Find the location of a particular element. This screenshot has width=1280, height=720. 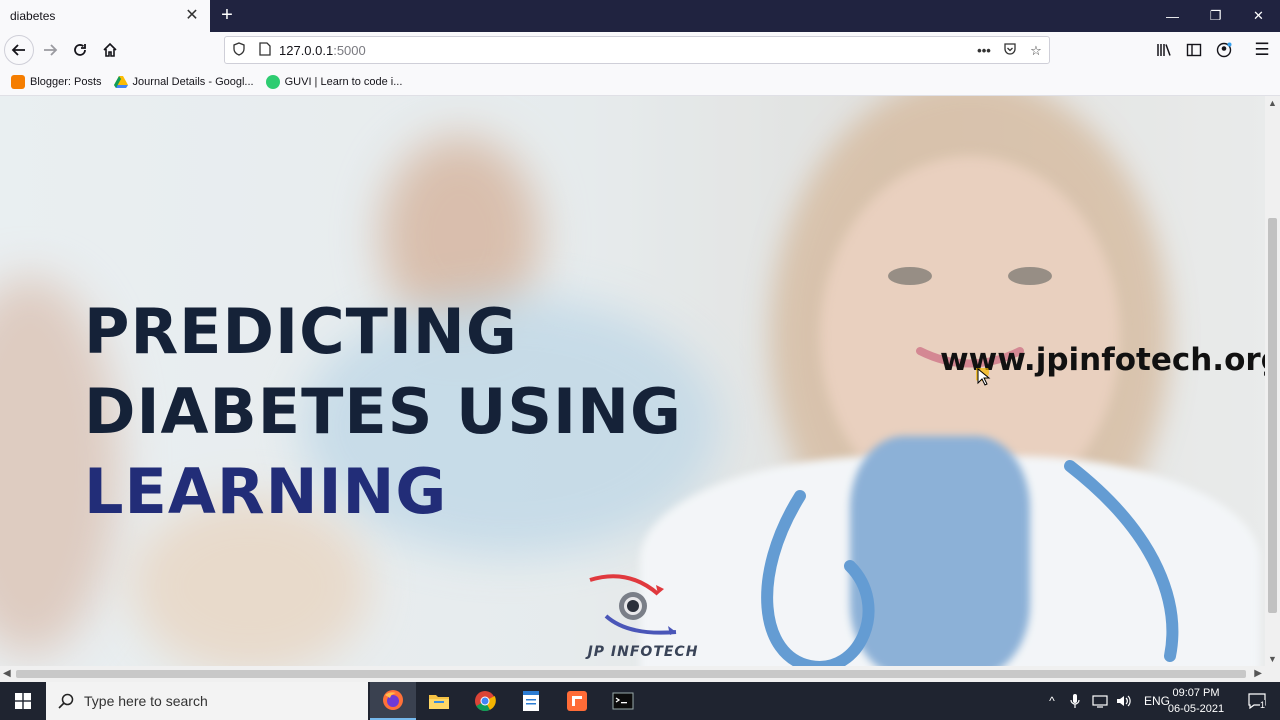

blogger-icon is located at coordinates (18, 81).